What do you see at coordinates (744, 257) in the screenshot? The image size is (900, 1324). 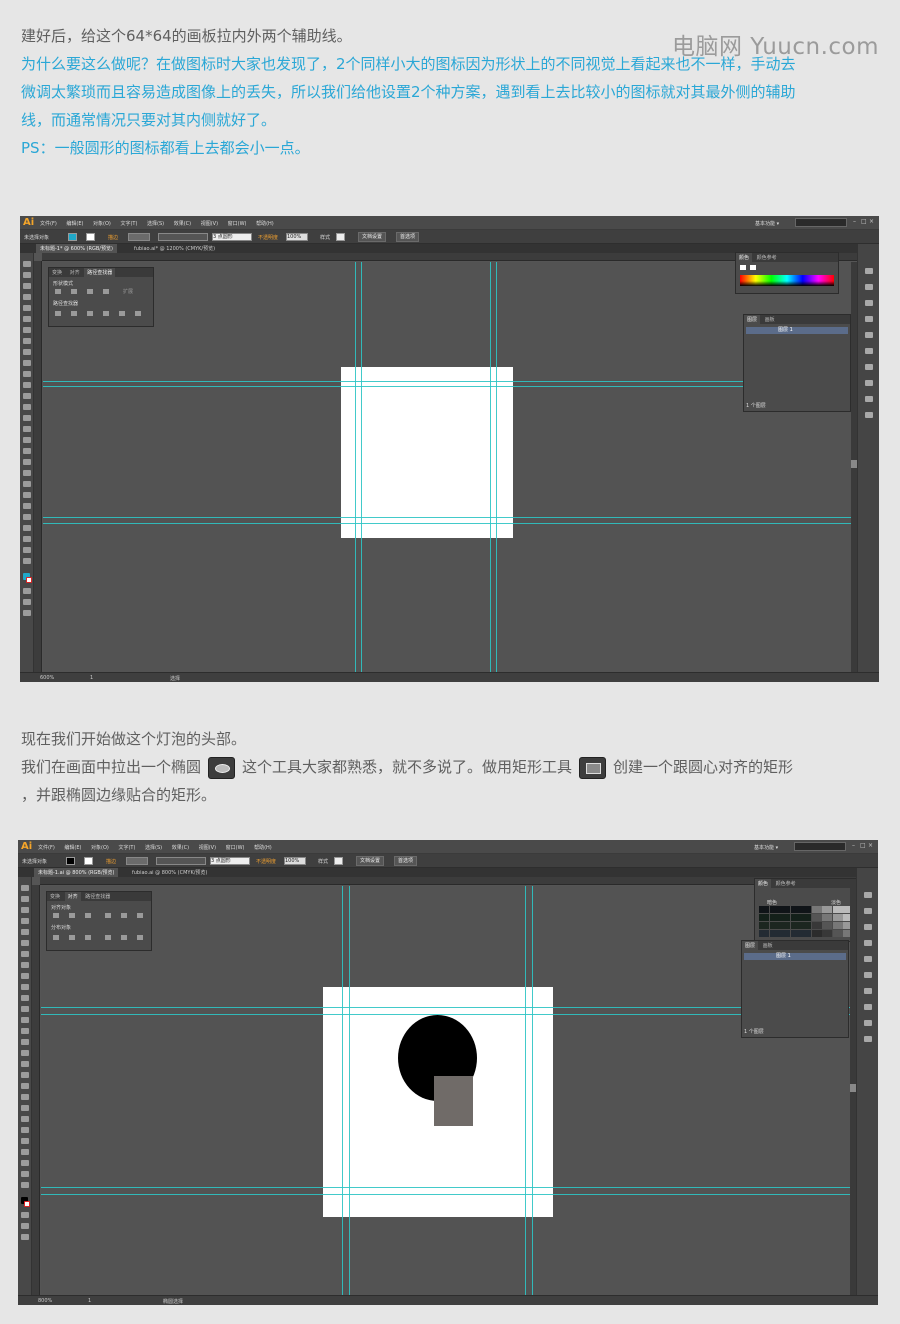 I see `tab-color: 颜色` at bounding box center [744, 257].